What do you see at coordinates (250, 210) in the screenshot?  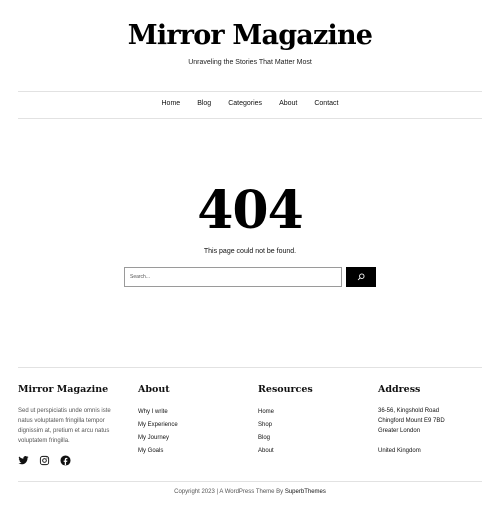 I see `error-code-heading: 404` at bounding box center [250, 210].